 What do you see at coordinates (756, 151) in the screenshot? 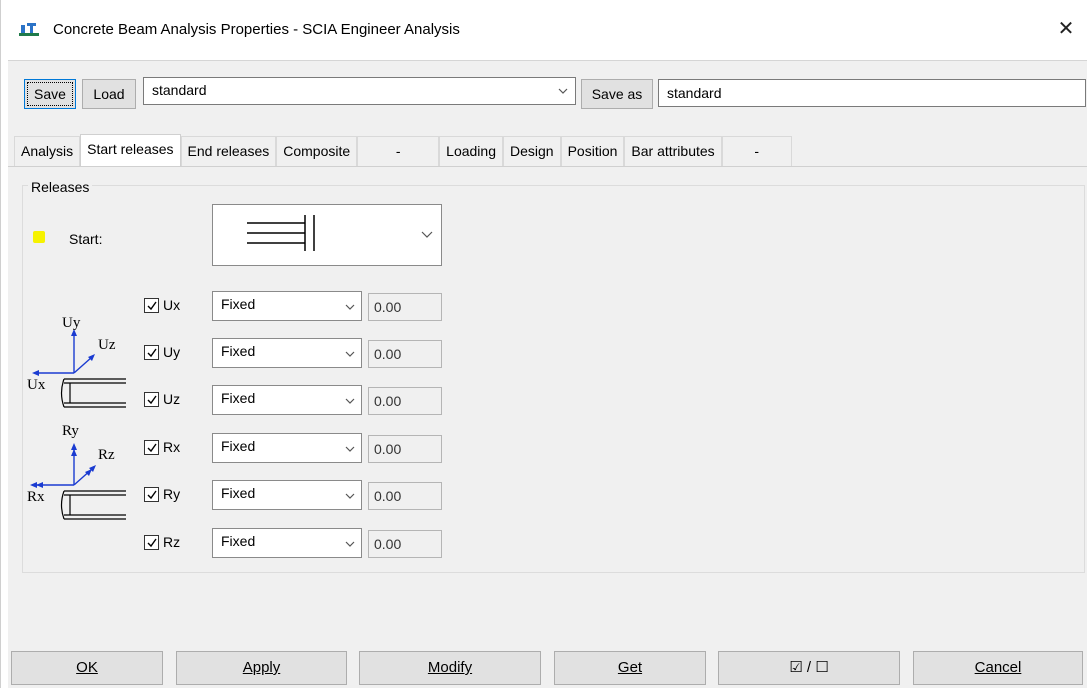
I see `tab-blank-2: -` at bounding box center [756, 151].